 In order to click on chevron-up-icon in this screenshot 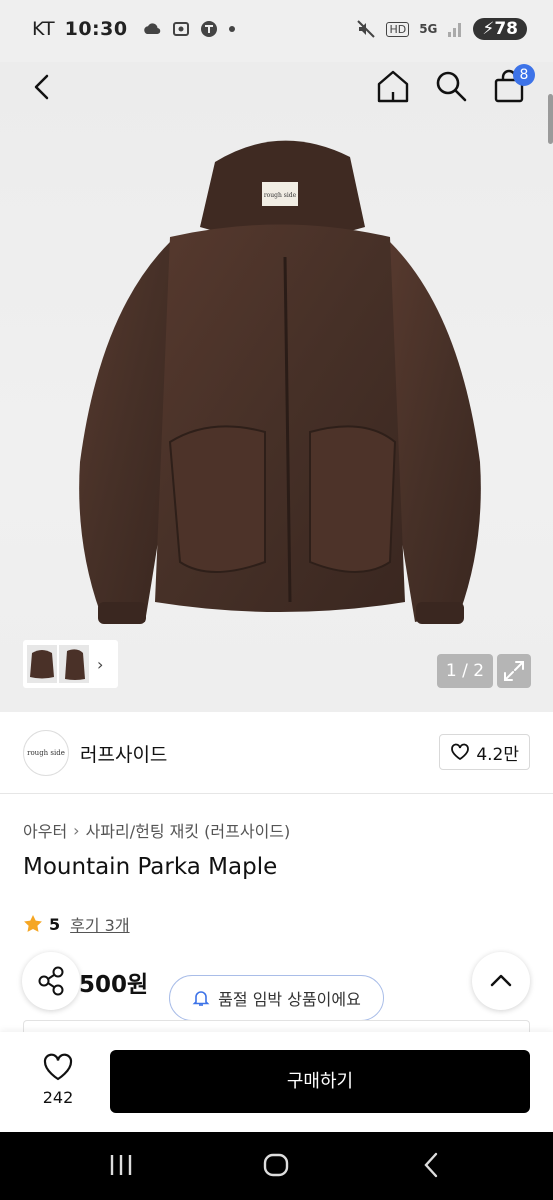, I will do `click(501, 980)`.